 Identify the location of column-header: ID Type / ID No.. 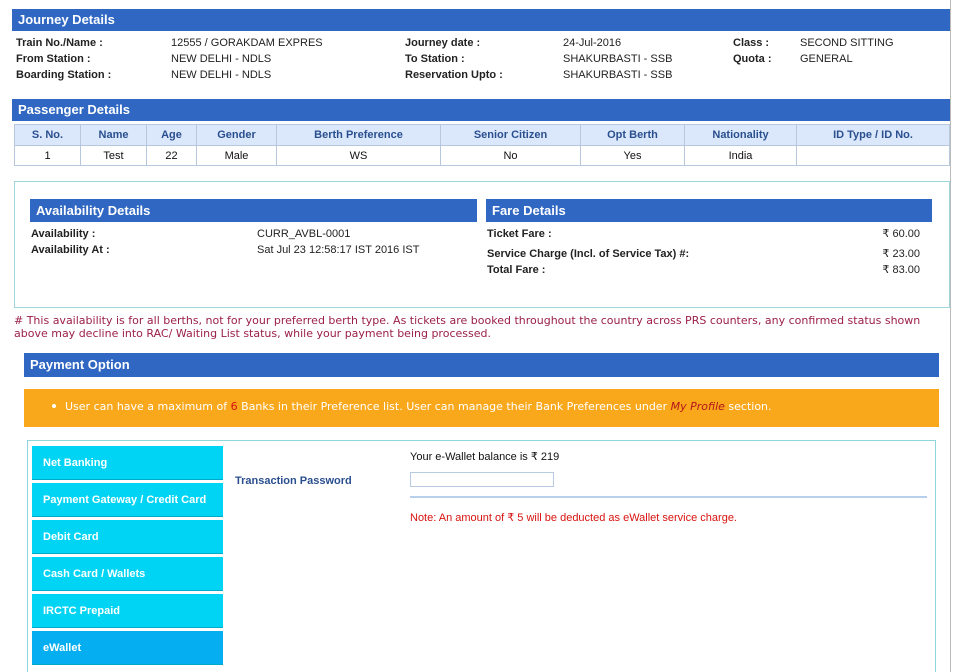
(873, 135).